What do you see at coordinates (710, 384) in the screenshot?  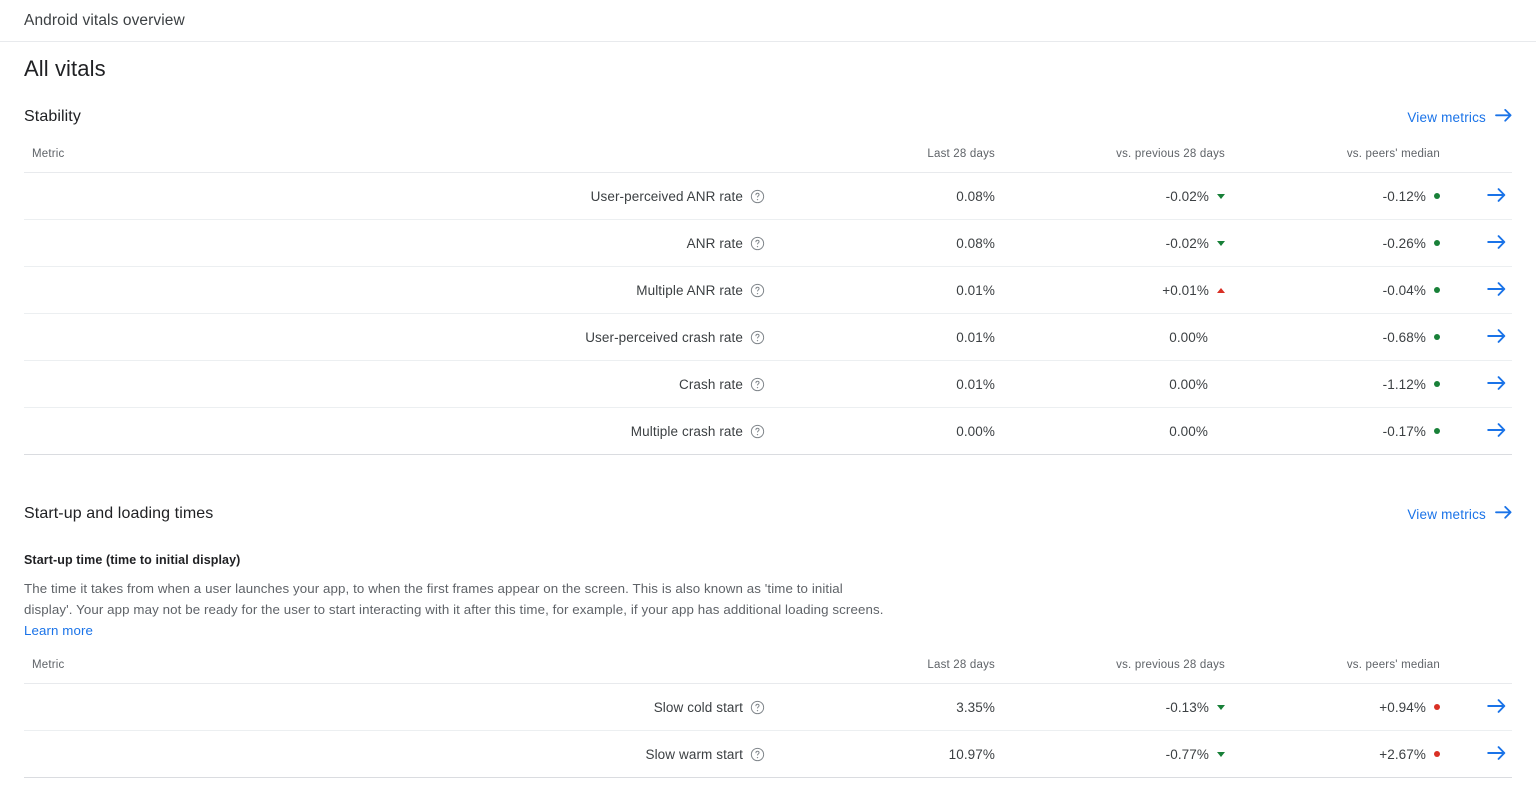 I see `metric-label: Crash rate` at bounding box center [710, 384].